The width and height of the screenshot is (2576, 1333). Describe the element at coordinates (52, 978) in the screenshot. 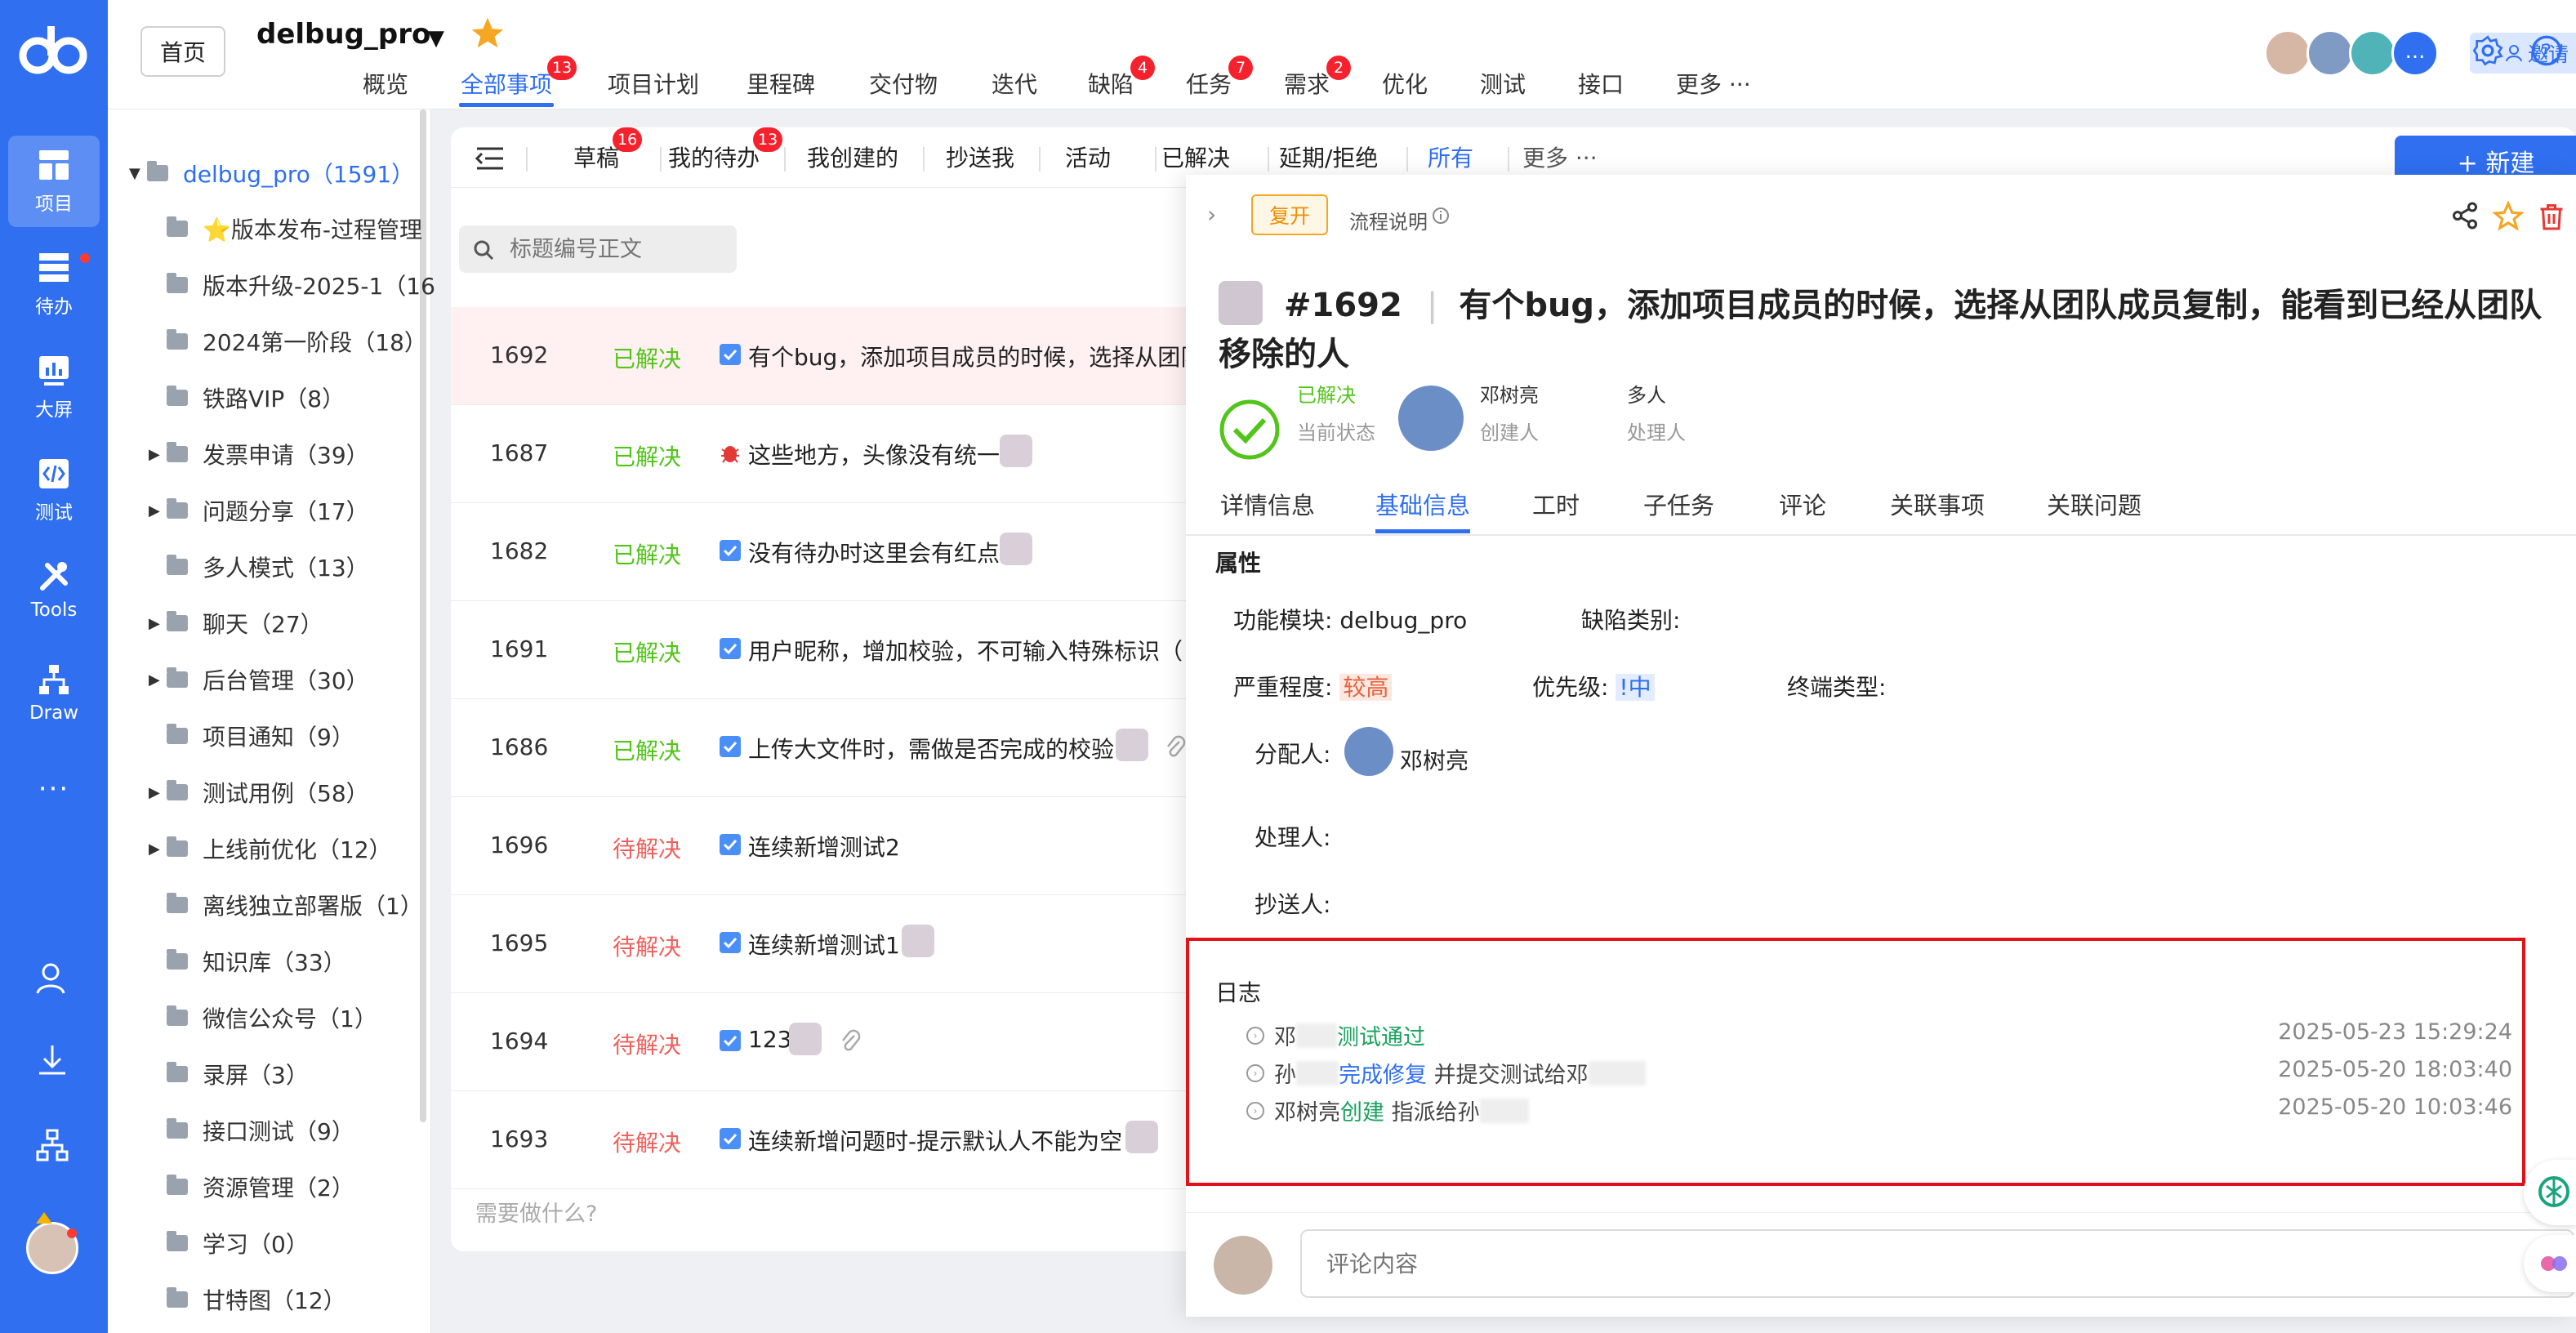

I see `contacts-icon` at that location.